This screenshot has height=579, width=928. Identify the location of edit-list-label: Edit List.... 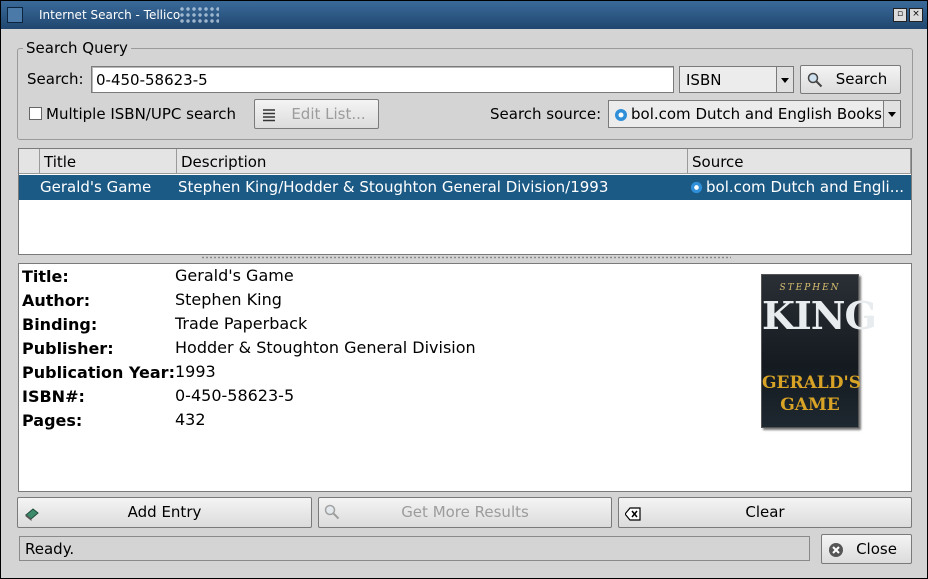
(328, 114).